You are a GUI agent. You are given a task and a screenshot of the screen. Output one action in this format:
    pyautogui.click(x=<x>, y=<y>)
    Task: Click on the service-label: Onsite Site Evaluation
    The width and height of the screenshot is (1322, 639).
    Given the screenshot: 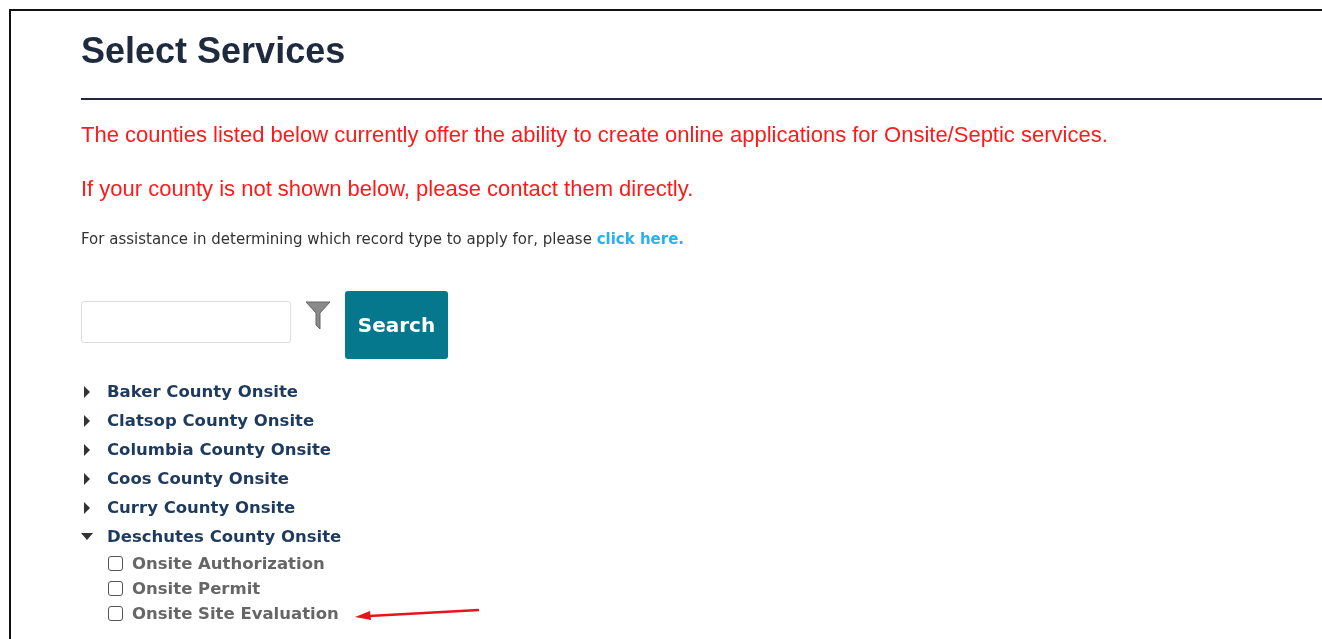 What is the action you would take?
    pyautogui.click(x=235, y=613)
    